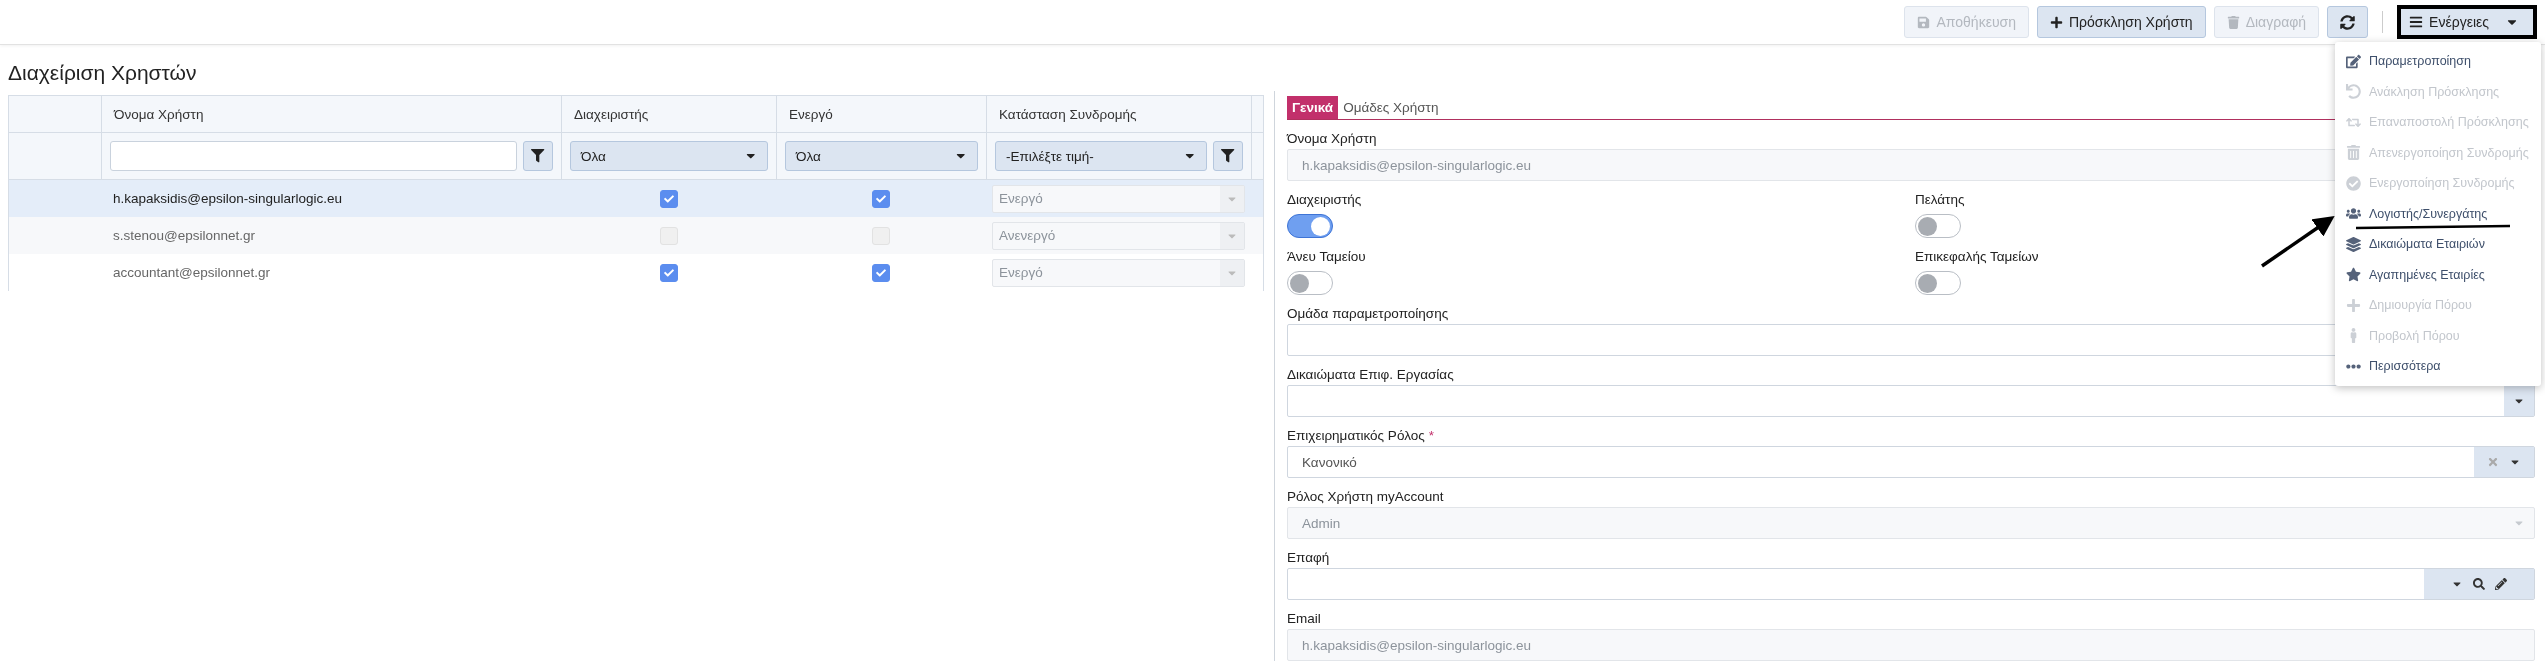 This screenshot has width=2545, height=664. What do you see at coordinates (1977, 257) in the screenshot?
I see `toggle-label: Επικεφαλής Ταμείων` at bounding box center [1977, 257].